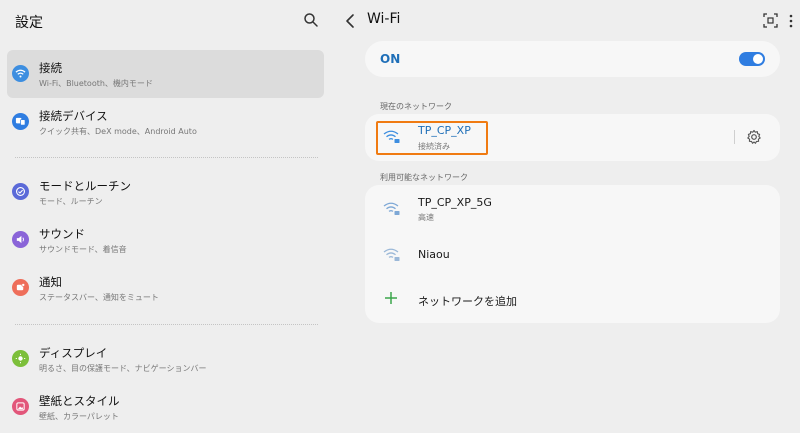 This screenshot has height=433, width=800. I want to click on sidebar-item-label: ディスプレイ, so click(73, 353).